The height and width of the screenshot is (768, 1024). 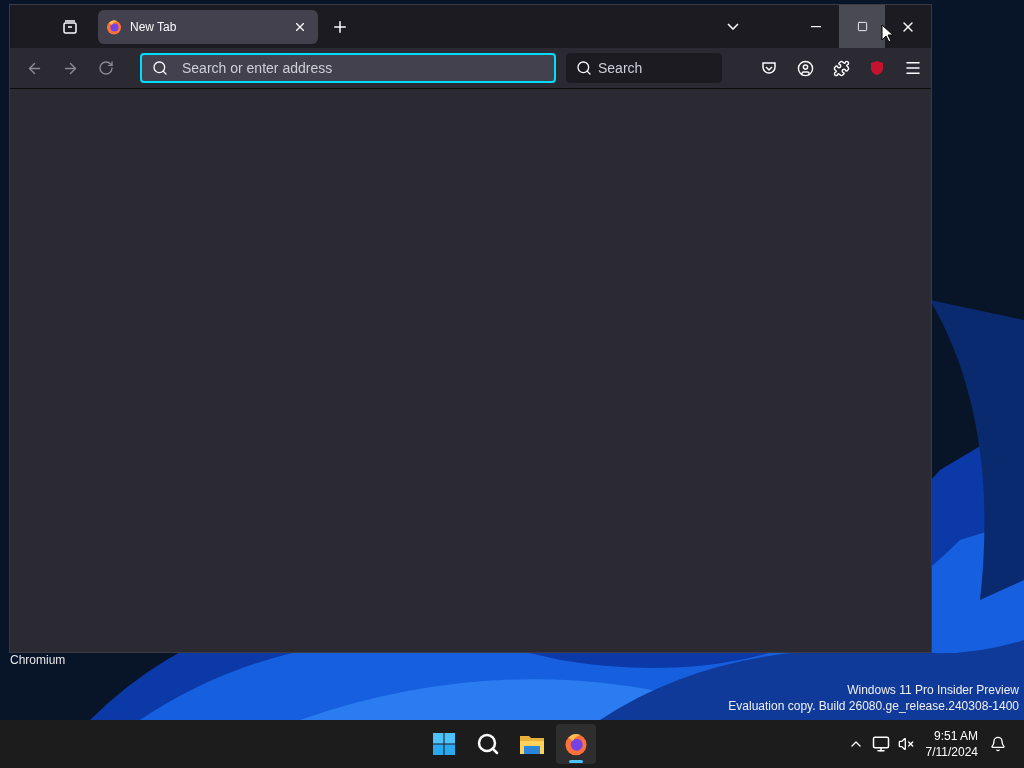 What do you see at coordinates (70, 26) in the screenshot?
I see `tab-overview-icon` at bounding box center [70, 26].